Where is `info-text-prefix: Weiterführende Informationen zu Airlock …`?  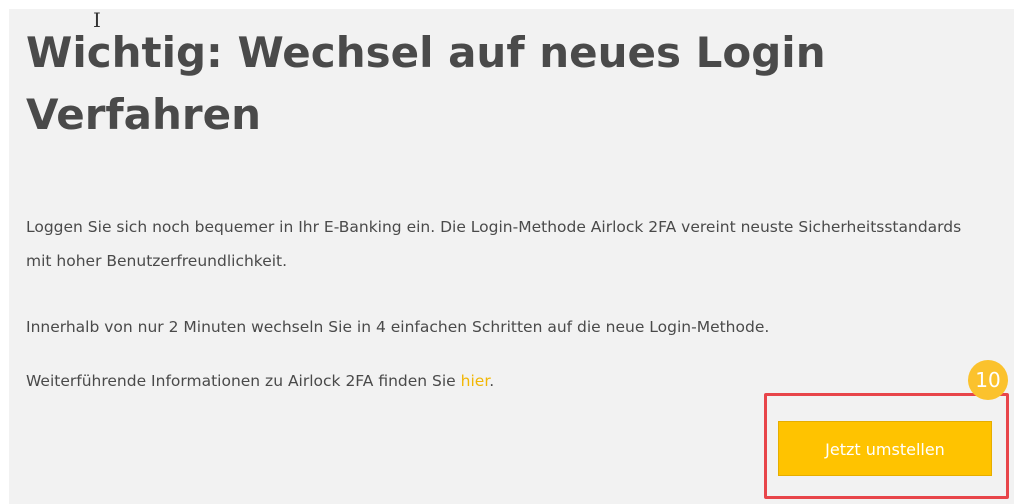 info-text-prefix: Weiterführende Informationen zu Airlock … is located at coordinates (243, 381).